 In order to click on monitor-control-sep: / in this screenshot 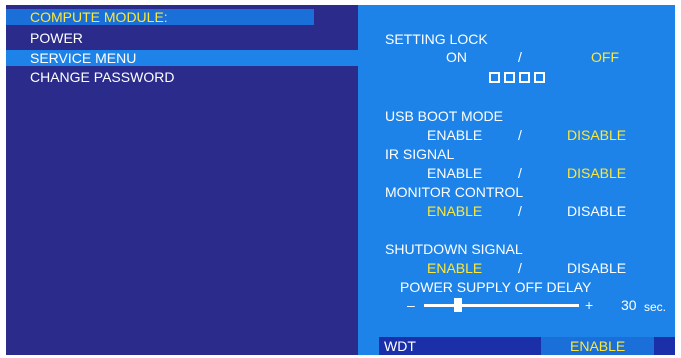, I will do `click(520, 211)`.